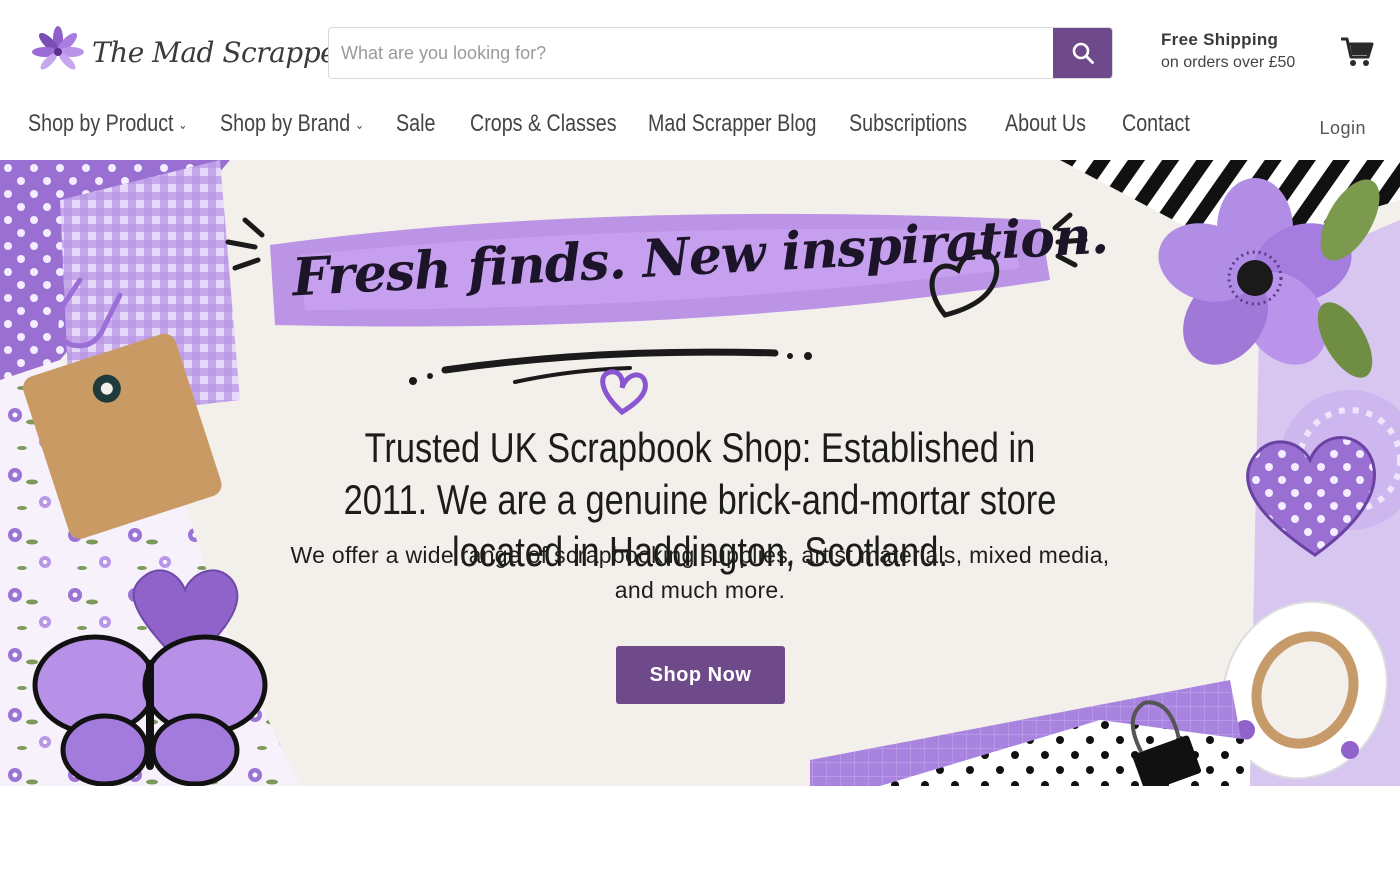 Image resolution: width=1400 pixels, height=875 pixels. I want to click on logo-text: The Mad Scrapper, so click(221, 52).